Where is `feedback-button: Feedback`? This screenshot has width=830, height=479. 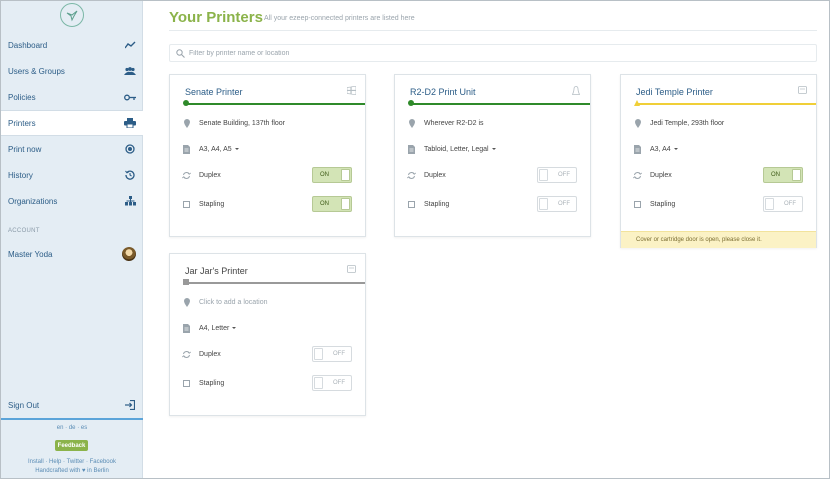 feedback-button: Feedback is located at coordinates (71, 445).